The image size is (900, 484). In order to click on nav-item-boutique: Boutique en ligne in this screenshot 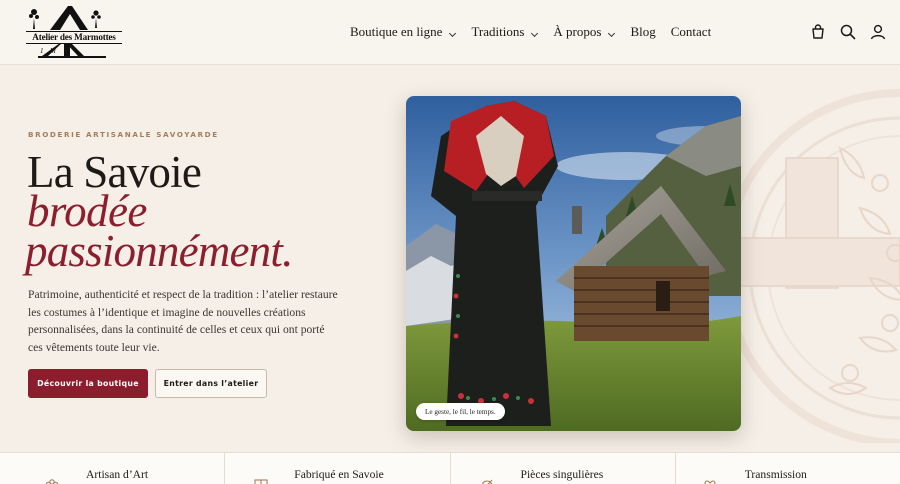, I will do `click(403, 32)`.